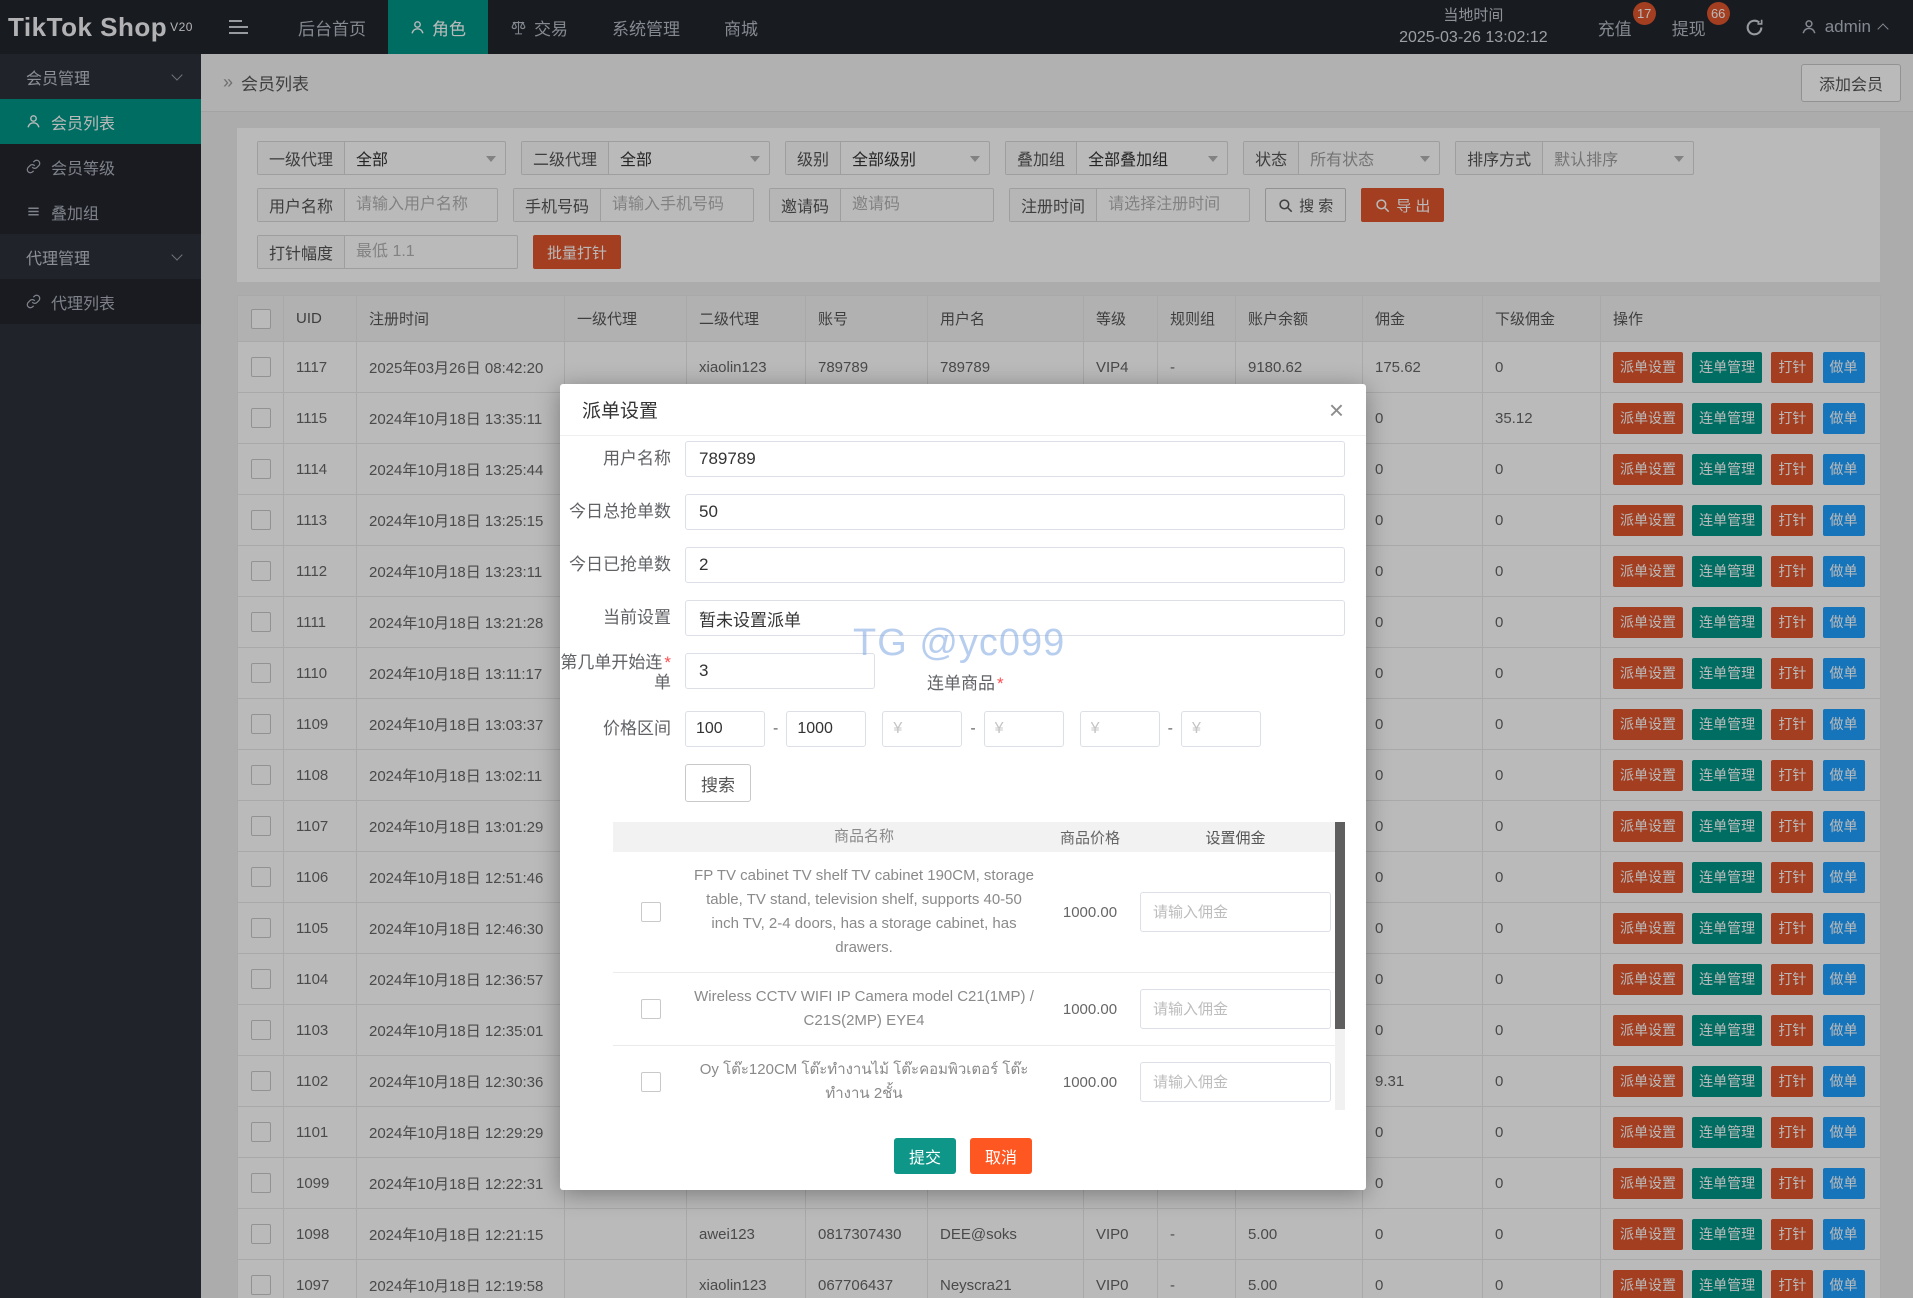 Image resolution: width=1913 pixels, height=1298 pixels. I want to click on modal-field-label: 用户名称, so click(637, 458).